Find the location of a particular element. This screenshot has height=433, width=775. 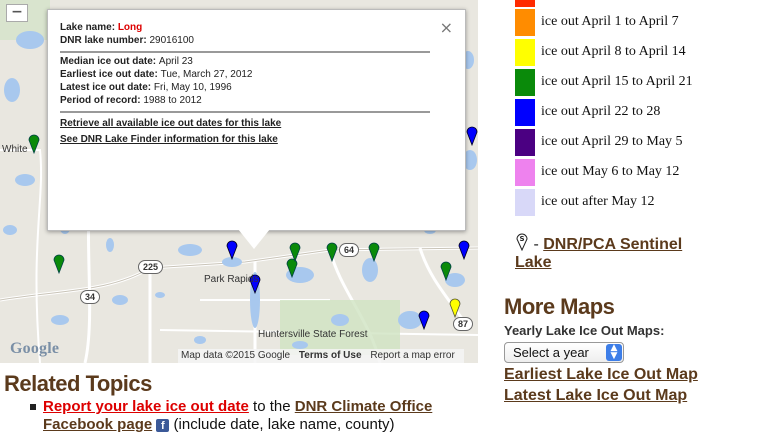

median-row: Median ice out date: April 23 is located at coordinates (126, 61).